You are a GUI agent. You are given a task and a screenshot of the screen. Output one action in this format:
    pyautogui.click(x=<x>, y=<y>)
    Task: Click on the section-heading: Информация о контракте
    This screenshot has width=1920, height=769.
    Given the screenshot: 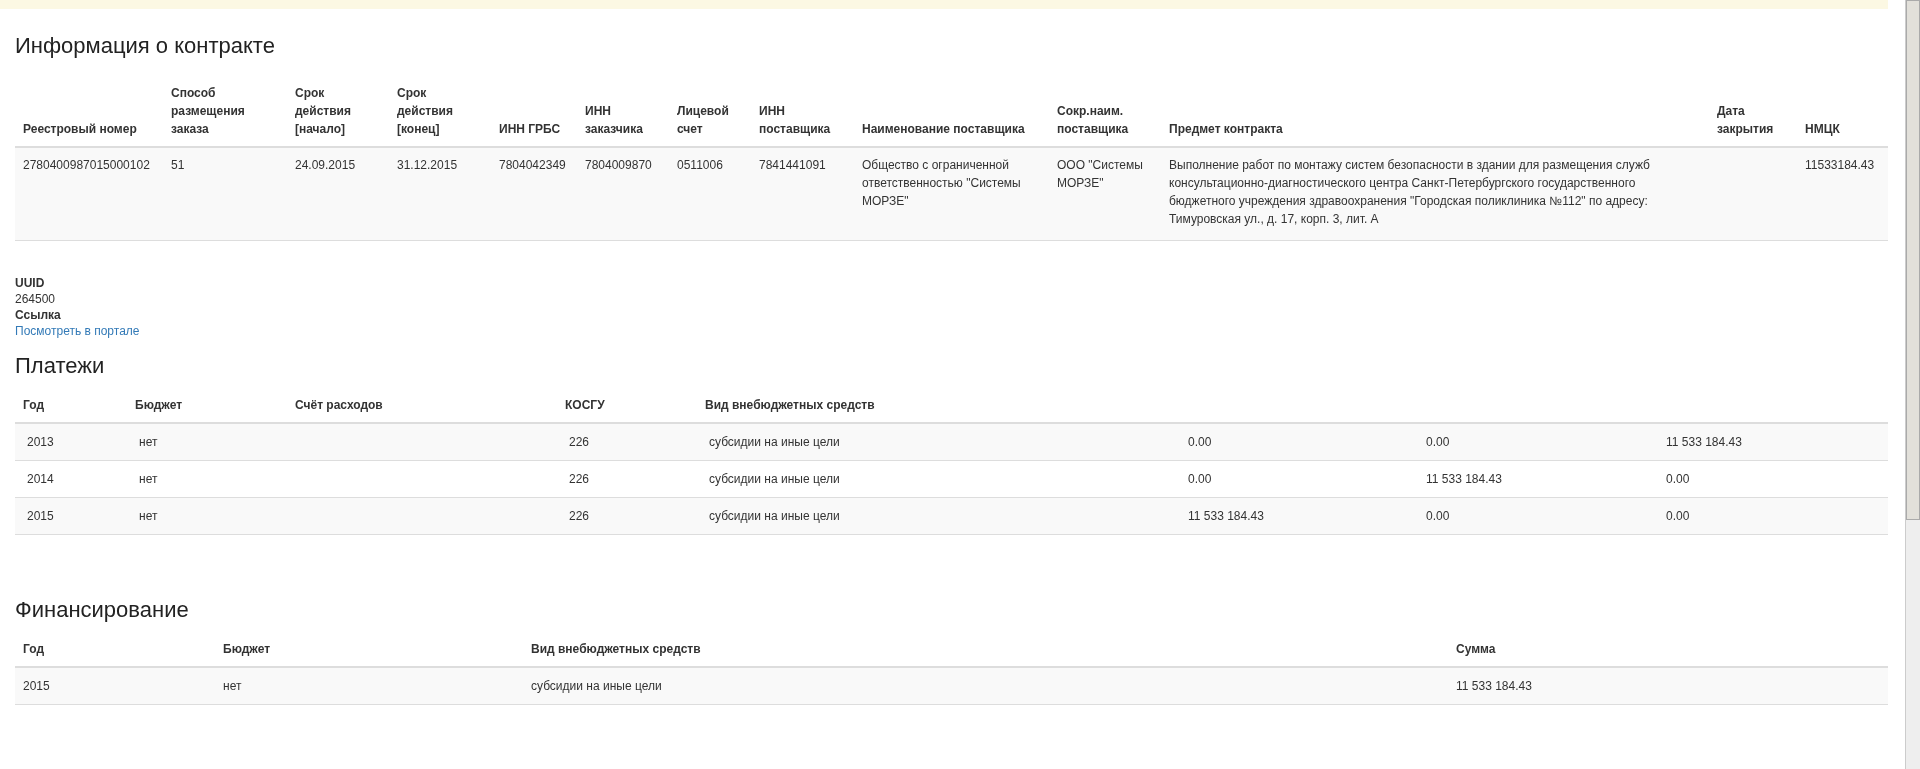 What is the action you would take?
    pyautogui.click(x=145, y=46)
    